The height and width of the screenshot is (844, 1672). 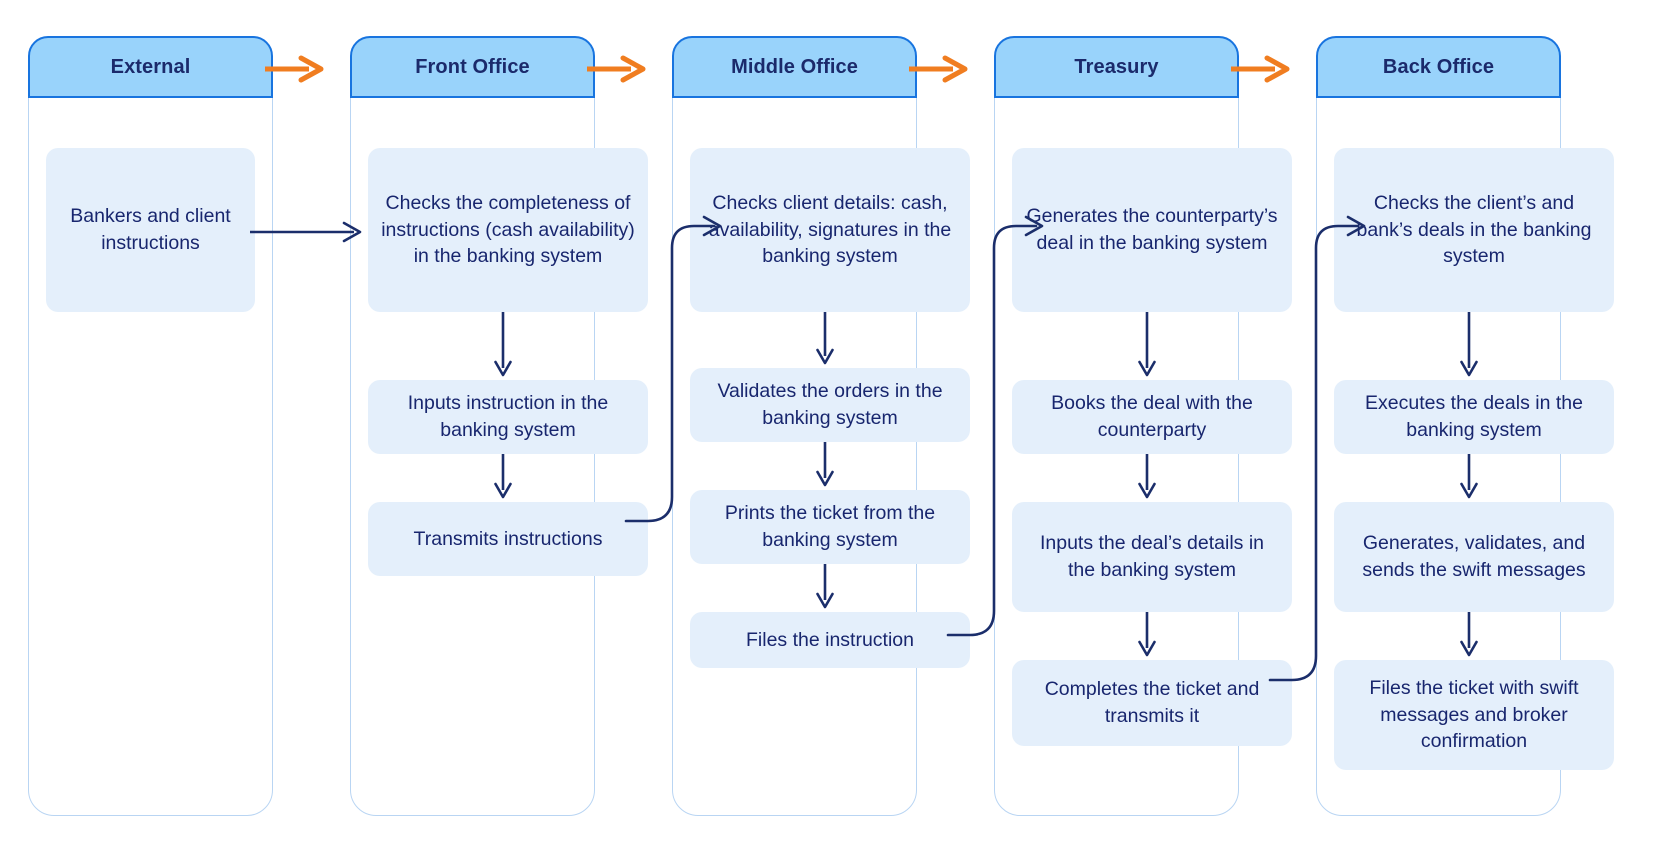 I want to click on swimlane-title-back-office: Back Office, so click(x=1438, y=66).